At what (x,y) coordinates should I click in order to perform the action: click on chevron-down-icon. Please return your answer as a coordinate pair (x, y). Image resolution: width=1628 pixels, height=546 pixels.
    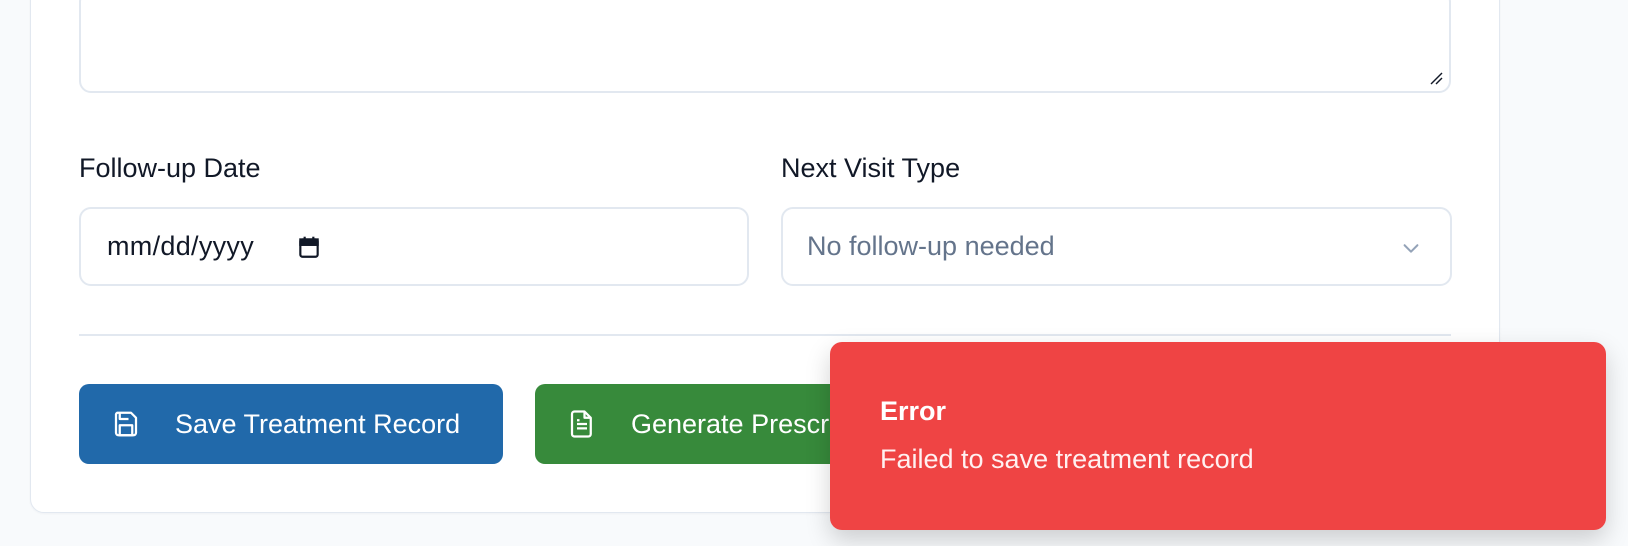
    Looking at the image, I should click on (1411, 248).